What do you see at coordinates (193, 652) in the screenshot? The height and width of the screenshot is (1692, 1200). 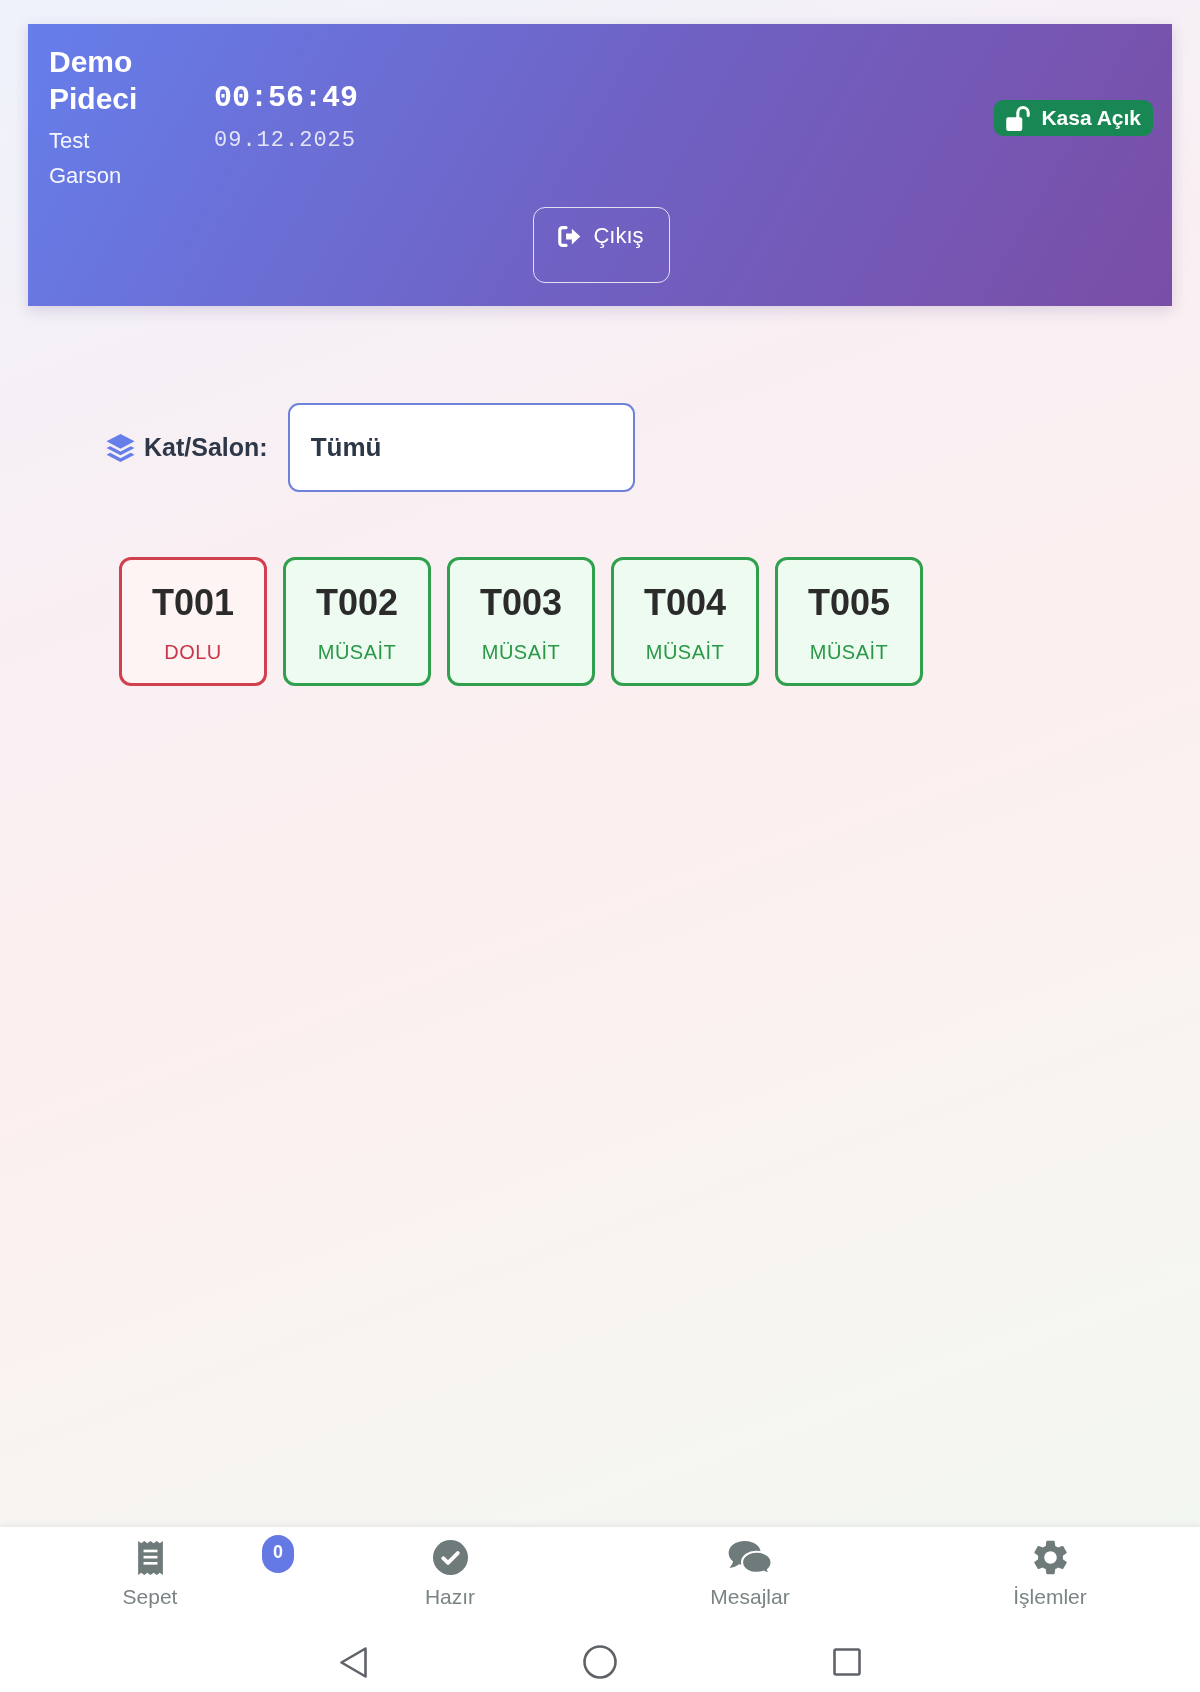 I see `table-status: DOLU` at bounding box center [193, 652].